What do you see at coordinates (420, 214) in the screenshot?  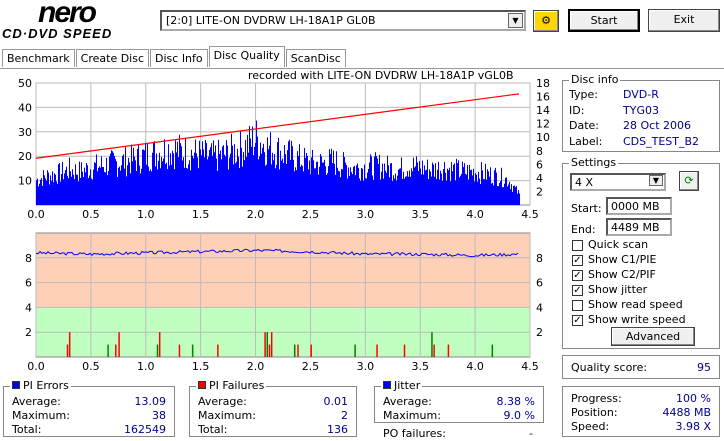 I see `x-tick-label: 3.5` at bounding box center [420, 214].